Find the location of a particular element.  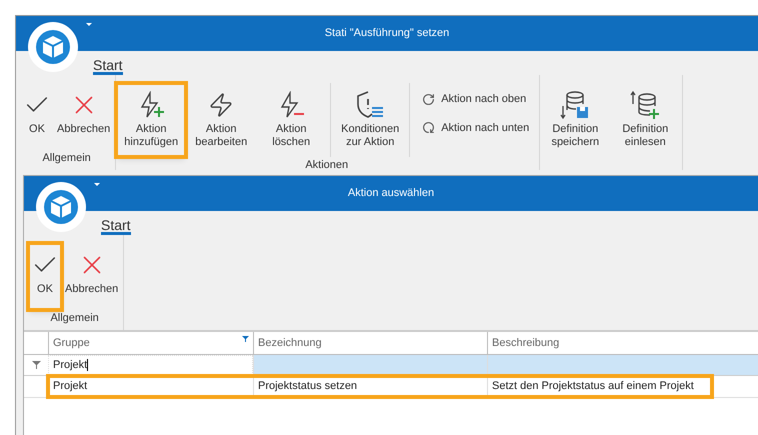

column-header: Bezeichnung is located at coordinates (370, 343).